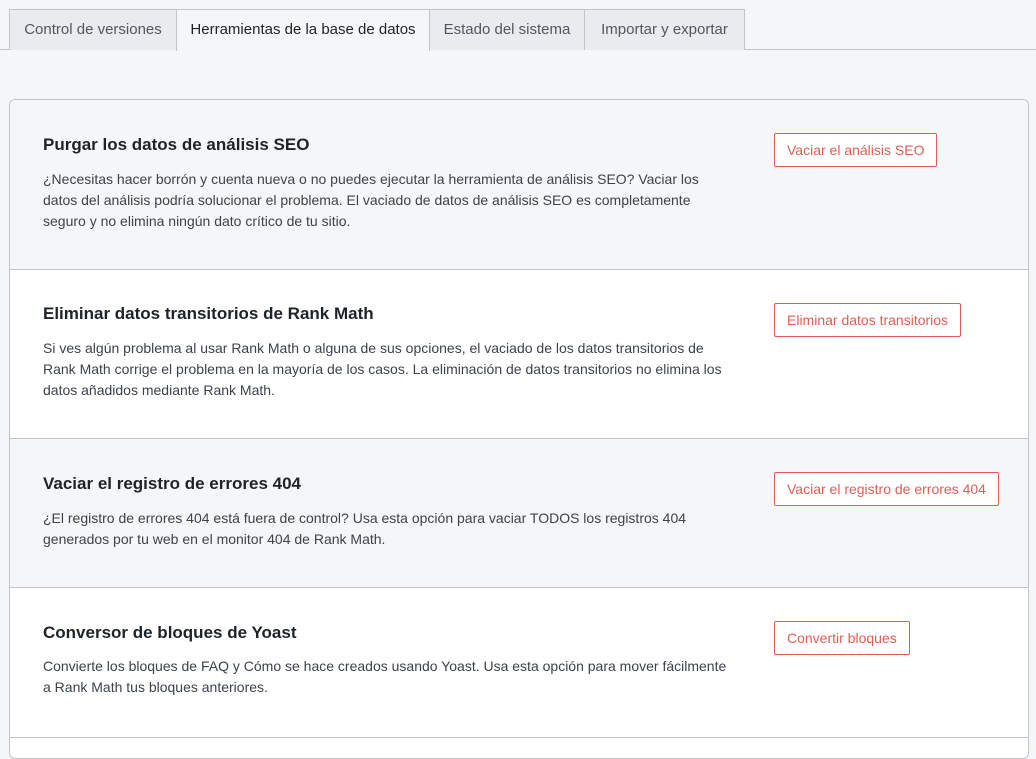 The width and height of the screenshot is (1036, 759). I want to click on delete-transients-button: Eliminar datos transitorios, so click(868, 320).